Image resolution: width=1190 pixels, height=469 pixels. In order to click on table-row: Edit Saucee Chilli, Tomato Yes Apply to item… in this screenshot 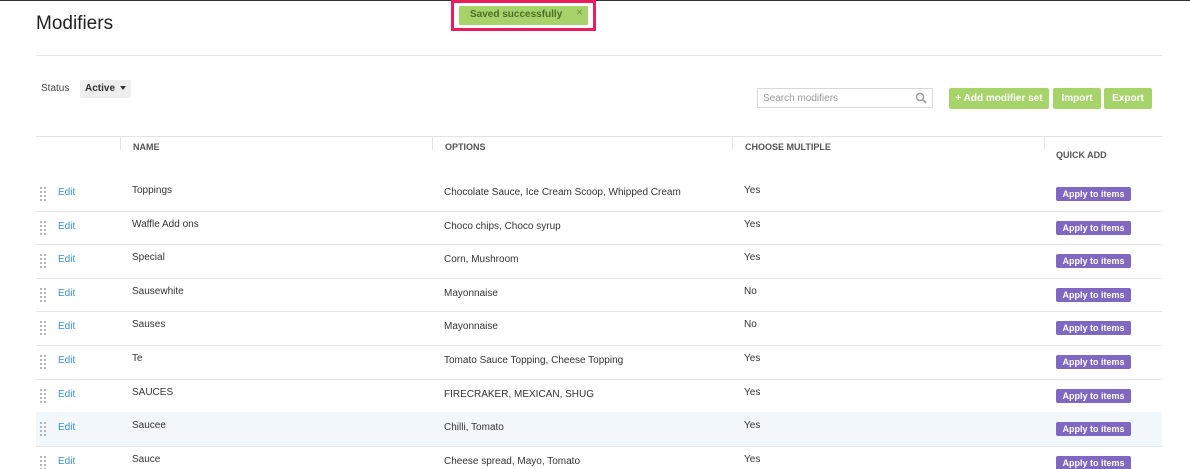, I will do `click(599, 429)`.